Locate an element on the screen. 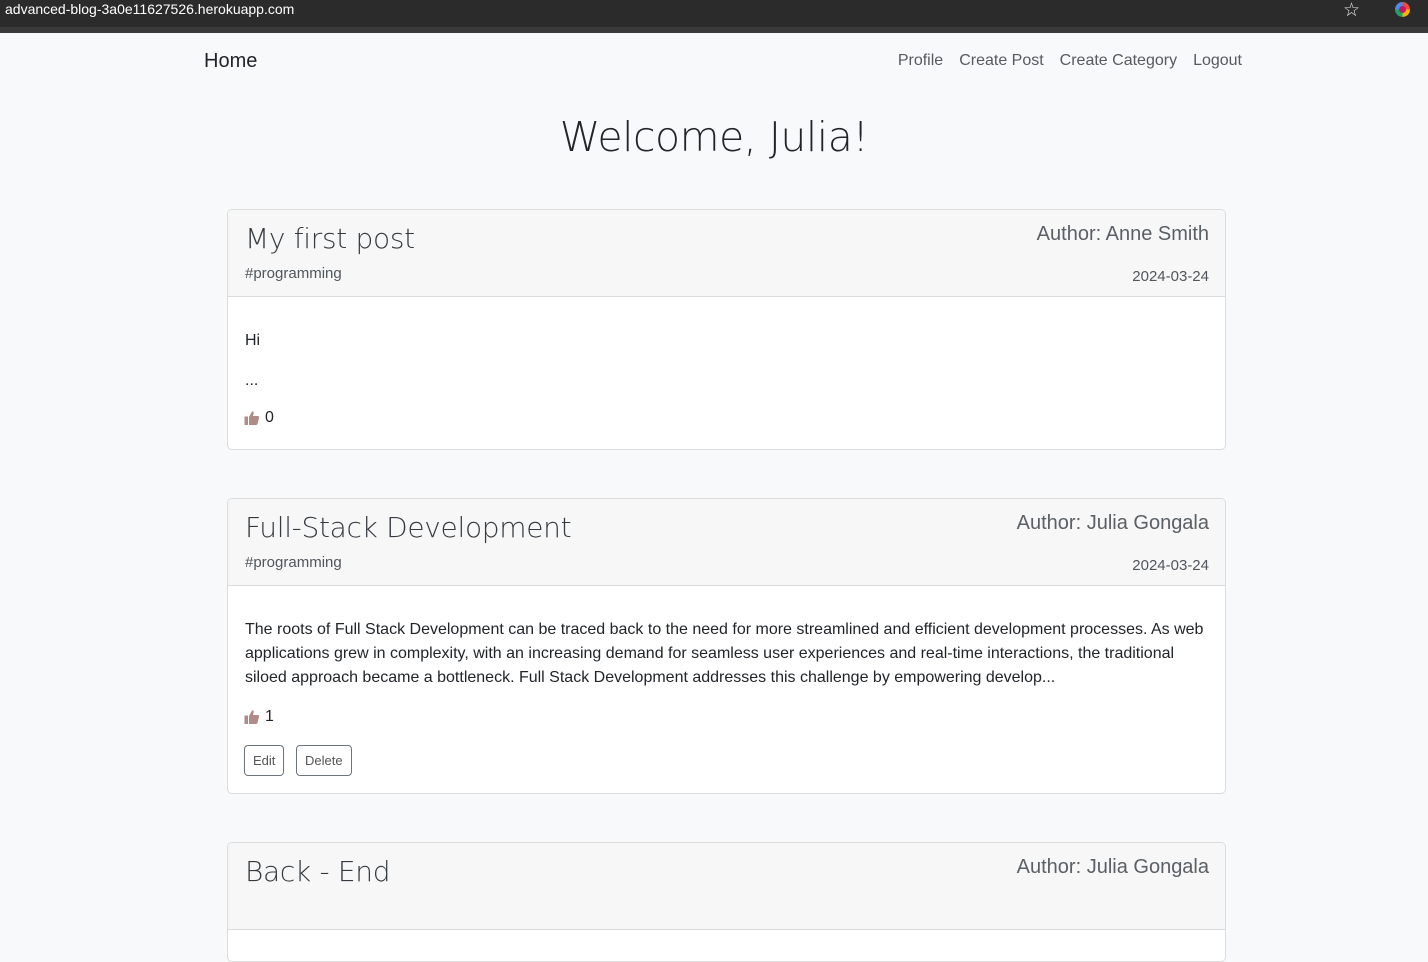  like-counter: 1 is located at coordinates (259, 717).